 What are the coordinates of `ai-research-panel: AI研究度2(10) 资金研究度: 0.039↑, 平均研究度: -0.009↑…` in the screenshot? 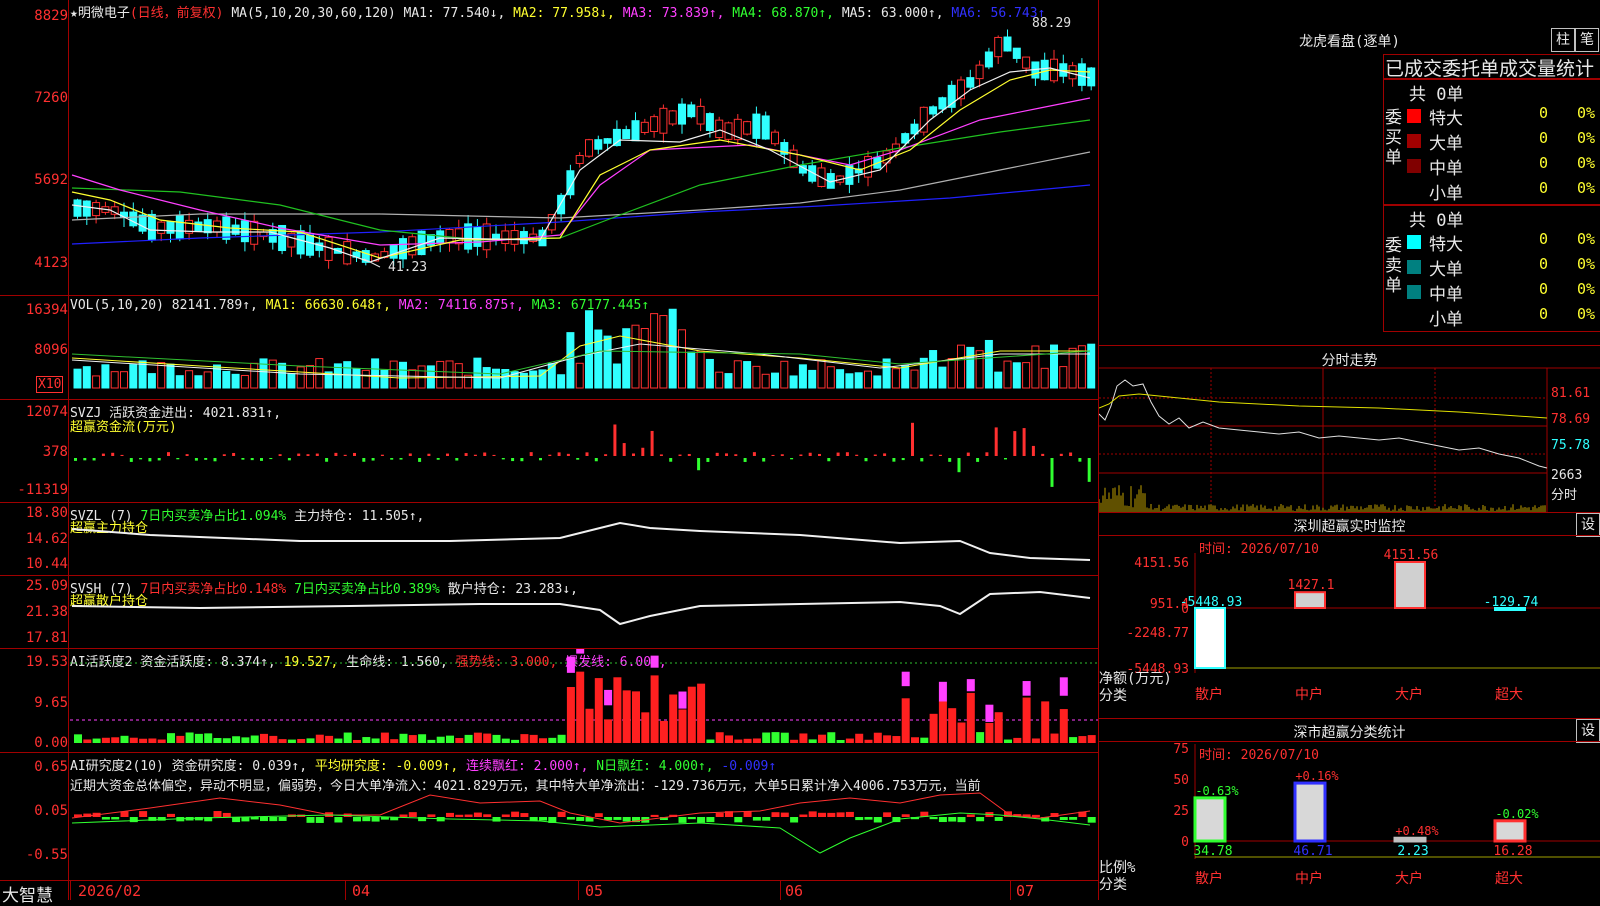 It's located at (549, 817).